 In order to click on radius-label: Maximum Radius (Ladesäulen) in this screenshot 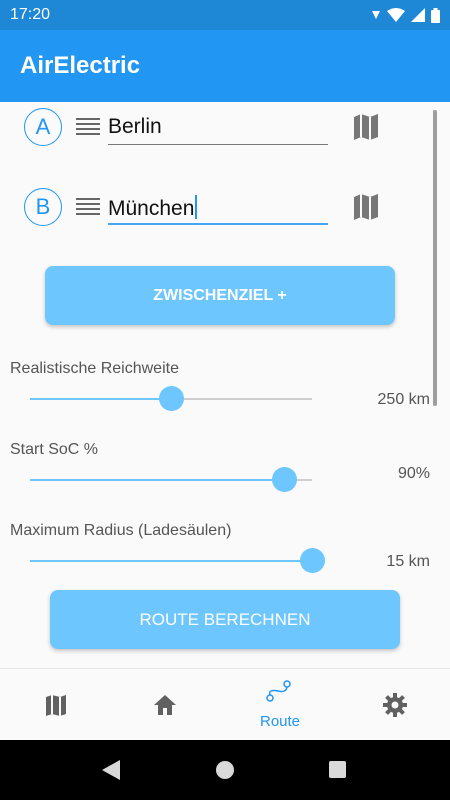, I will do `click(121, 530)`.